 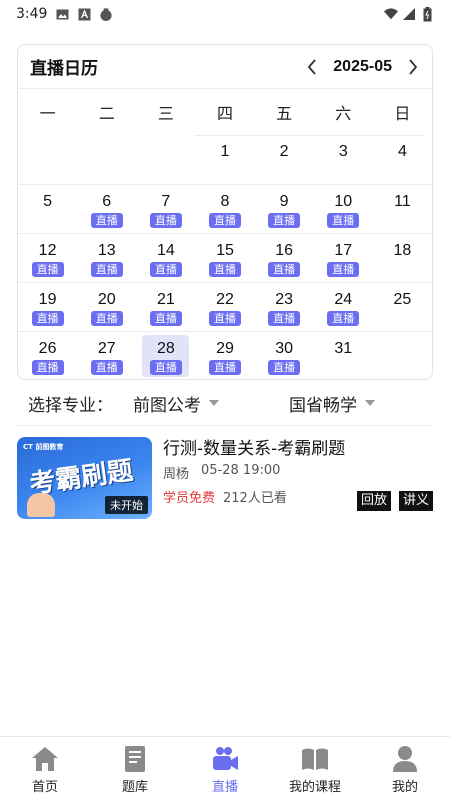 I want to click on chevron-left-icon, so click(x=312, y=66).